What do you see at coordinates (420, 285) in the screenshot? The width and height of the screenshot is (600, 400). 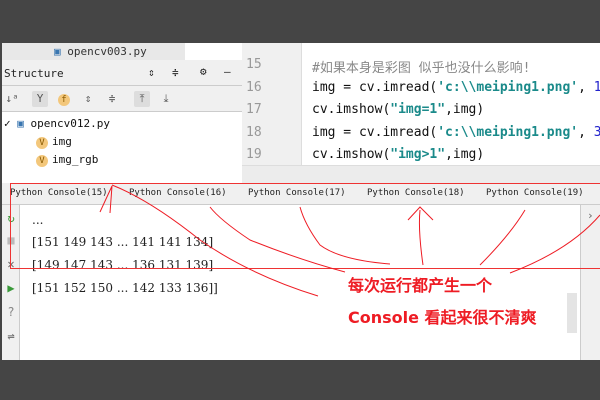 I see `annotation-text-1: 每次运行都产生一个` at bounding box center [420, 285].